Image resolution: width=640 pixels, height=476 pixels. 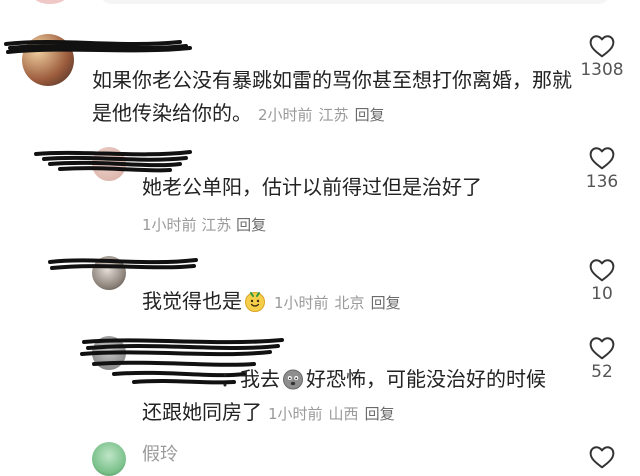 I want to click on comment-location: 北京, so click(x=349, y=303).